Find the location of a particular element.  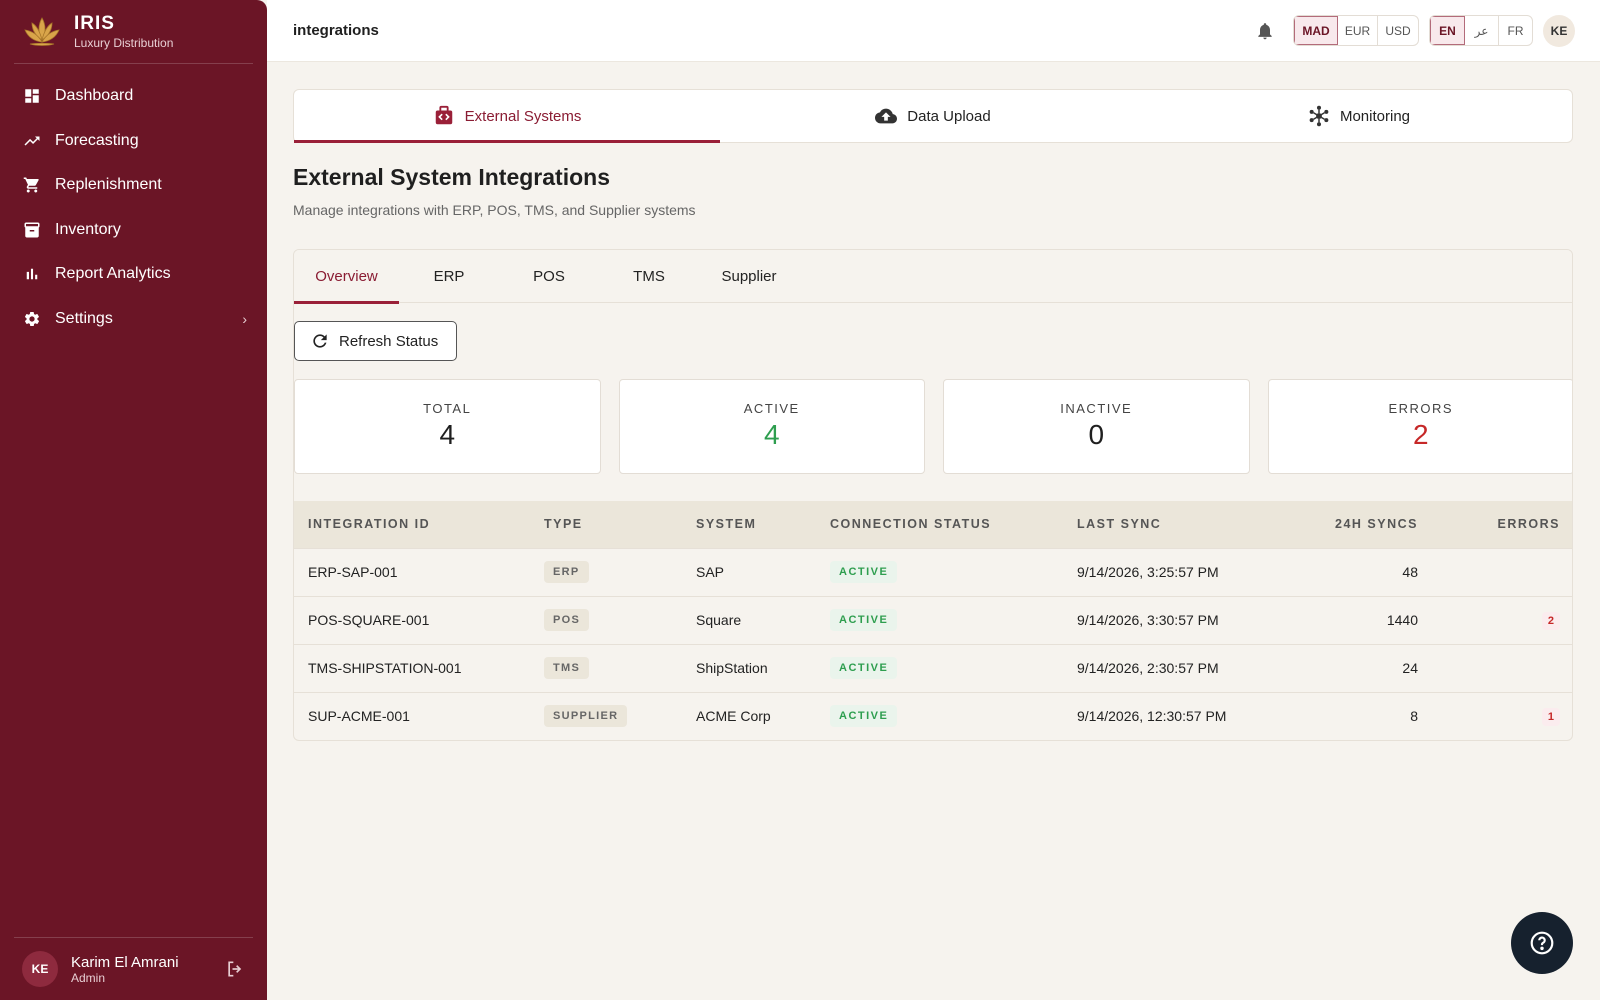

stat-active: ACTIVE 4 is located at coordinates (771, 426).